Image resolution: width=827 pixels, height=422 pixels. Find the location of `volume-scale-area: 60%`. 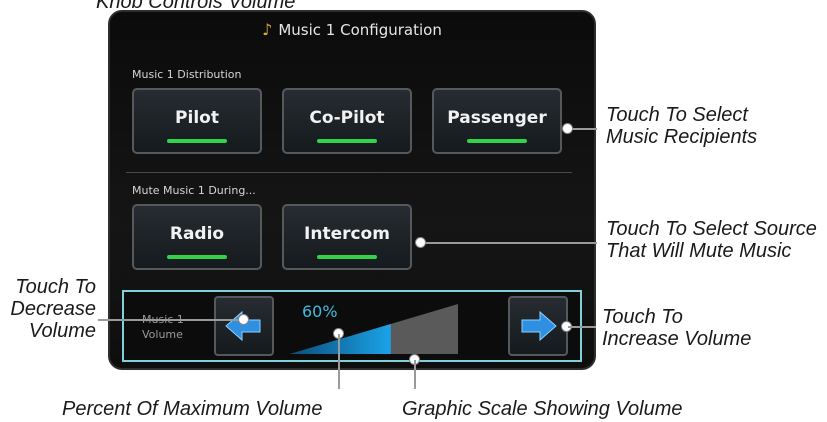

volume-scale-area: 60% is located at coordinates (387, 328).